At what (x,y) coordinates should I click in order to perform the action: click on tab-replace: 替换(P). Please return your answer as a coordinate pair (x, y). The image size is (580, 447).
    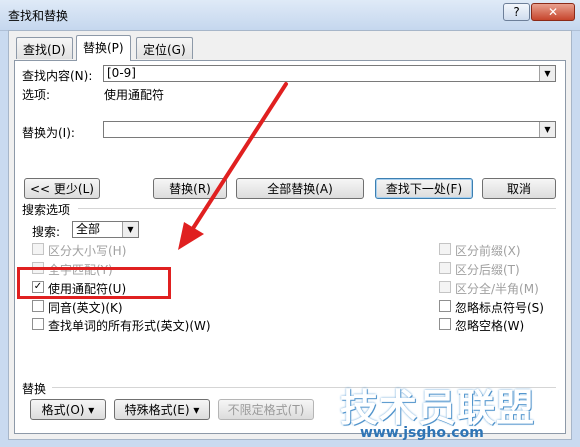
    Looking at the image, I should click on (103, 48).